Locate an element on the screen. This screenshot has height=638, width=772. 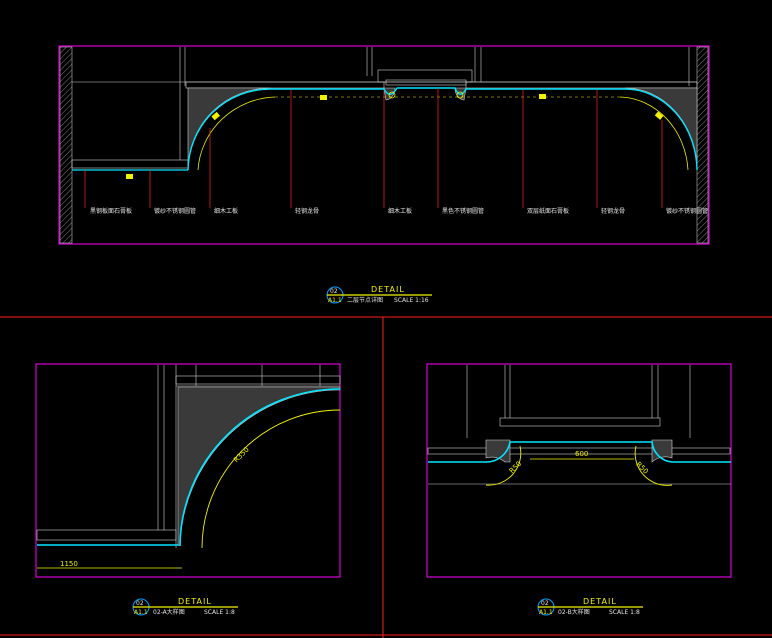
main-subtitle: 二层节点详图 is located at coordinates (365, 300).